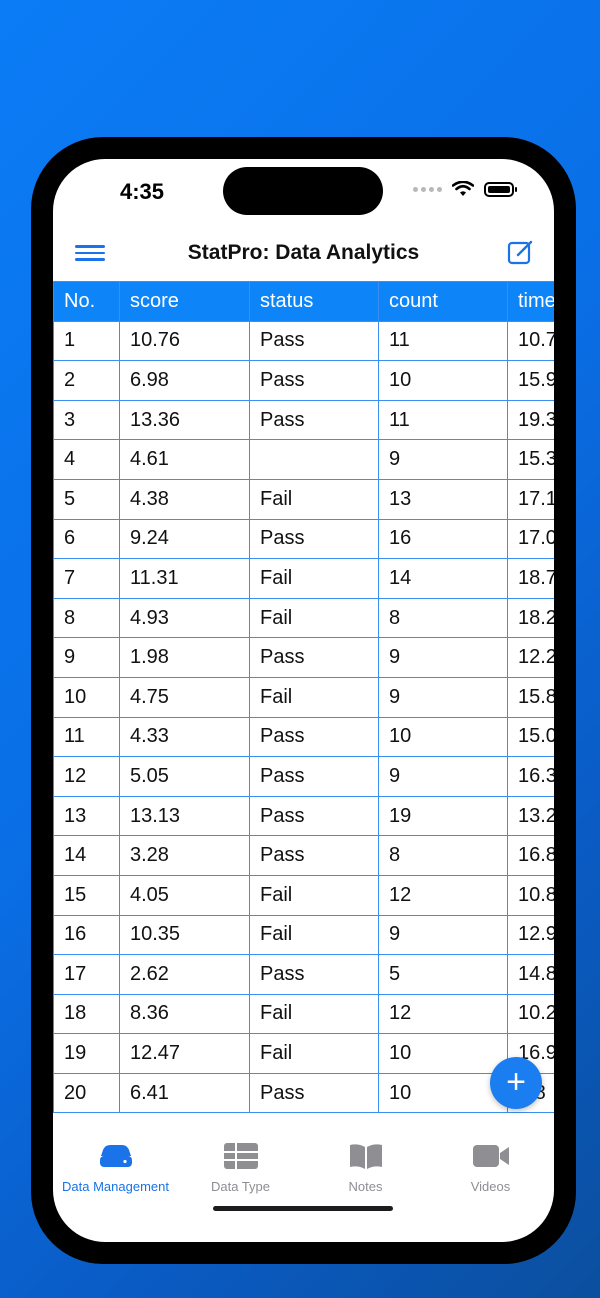 The height and width of the screenshot is (1298, 600). I want to click on table-cell: 16.8, so click(530, 855).